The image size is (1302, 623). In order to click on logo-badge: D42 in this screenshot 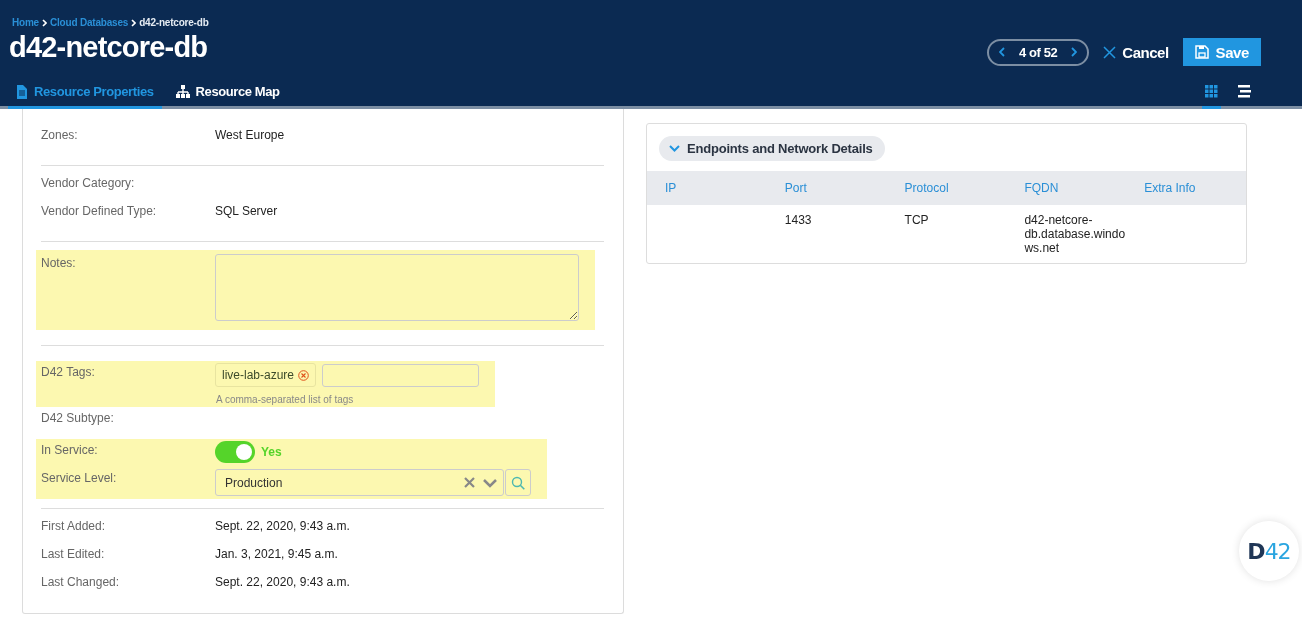, I will do `click(1269, 551)`.